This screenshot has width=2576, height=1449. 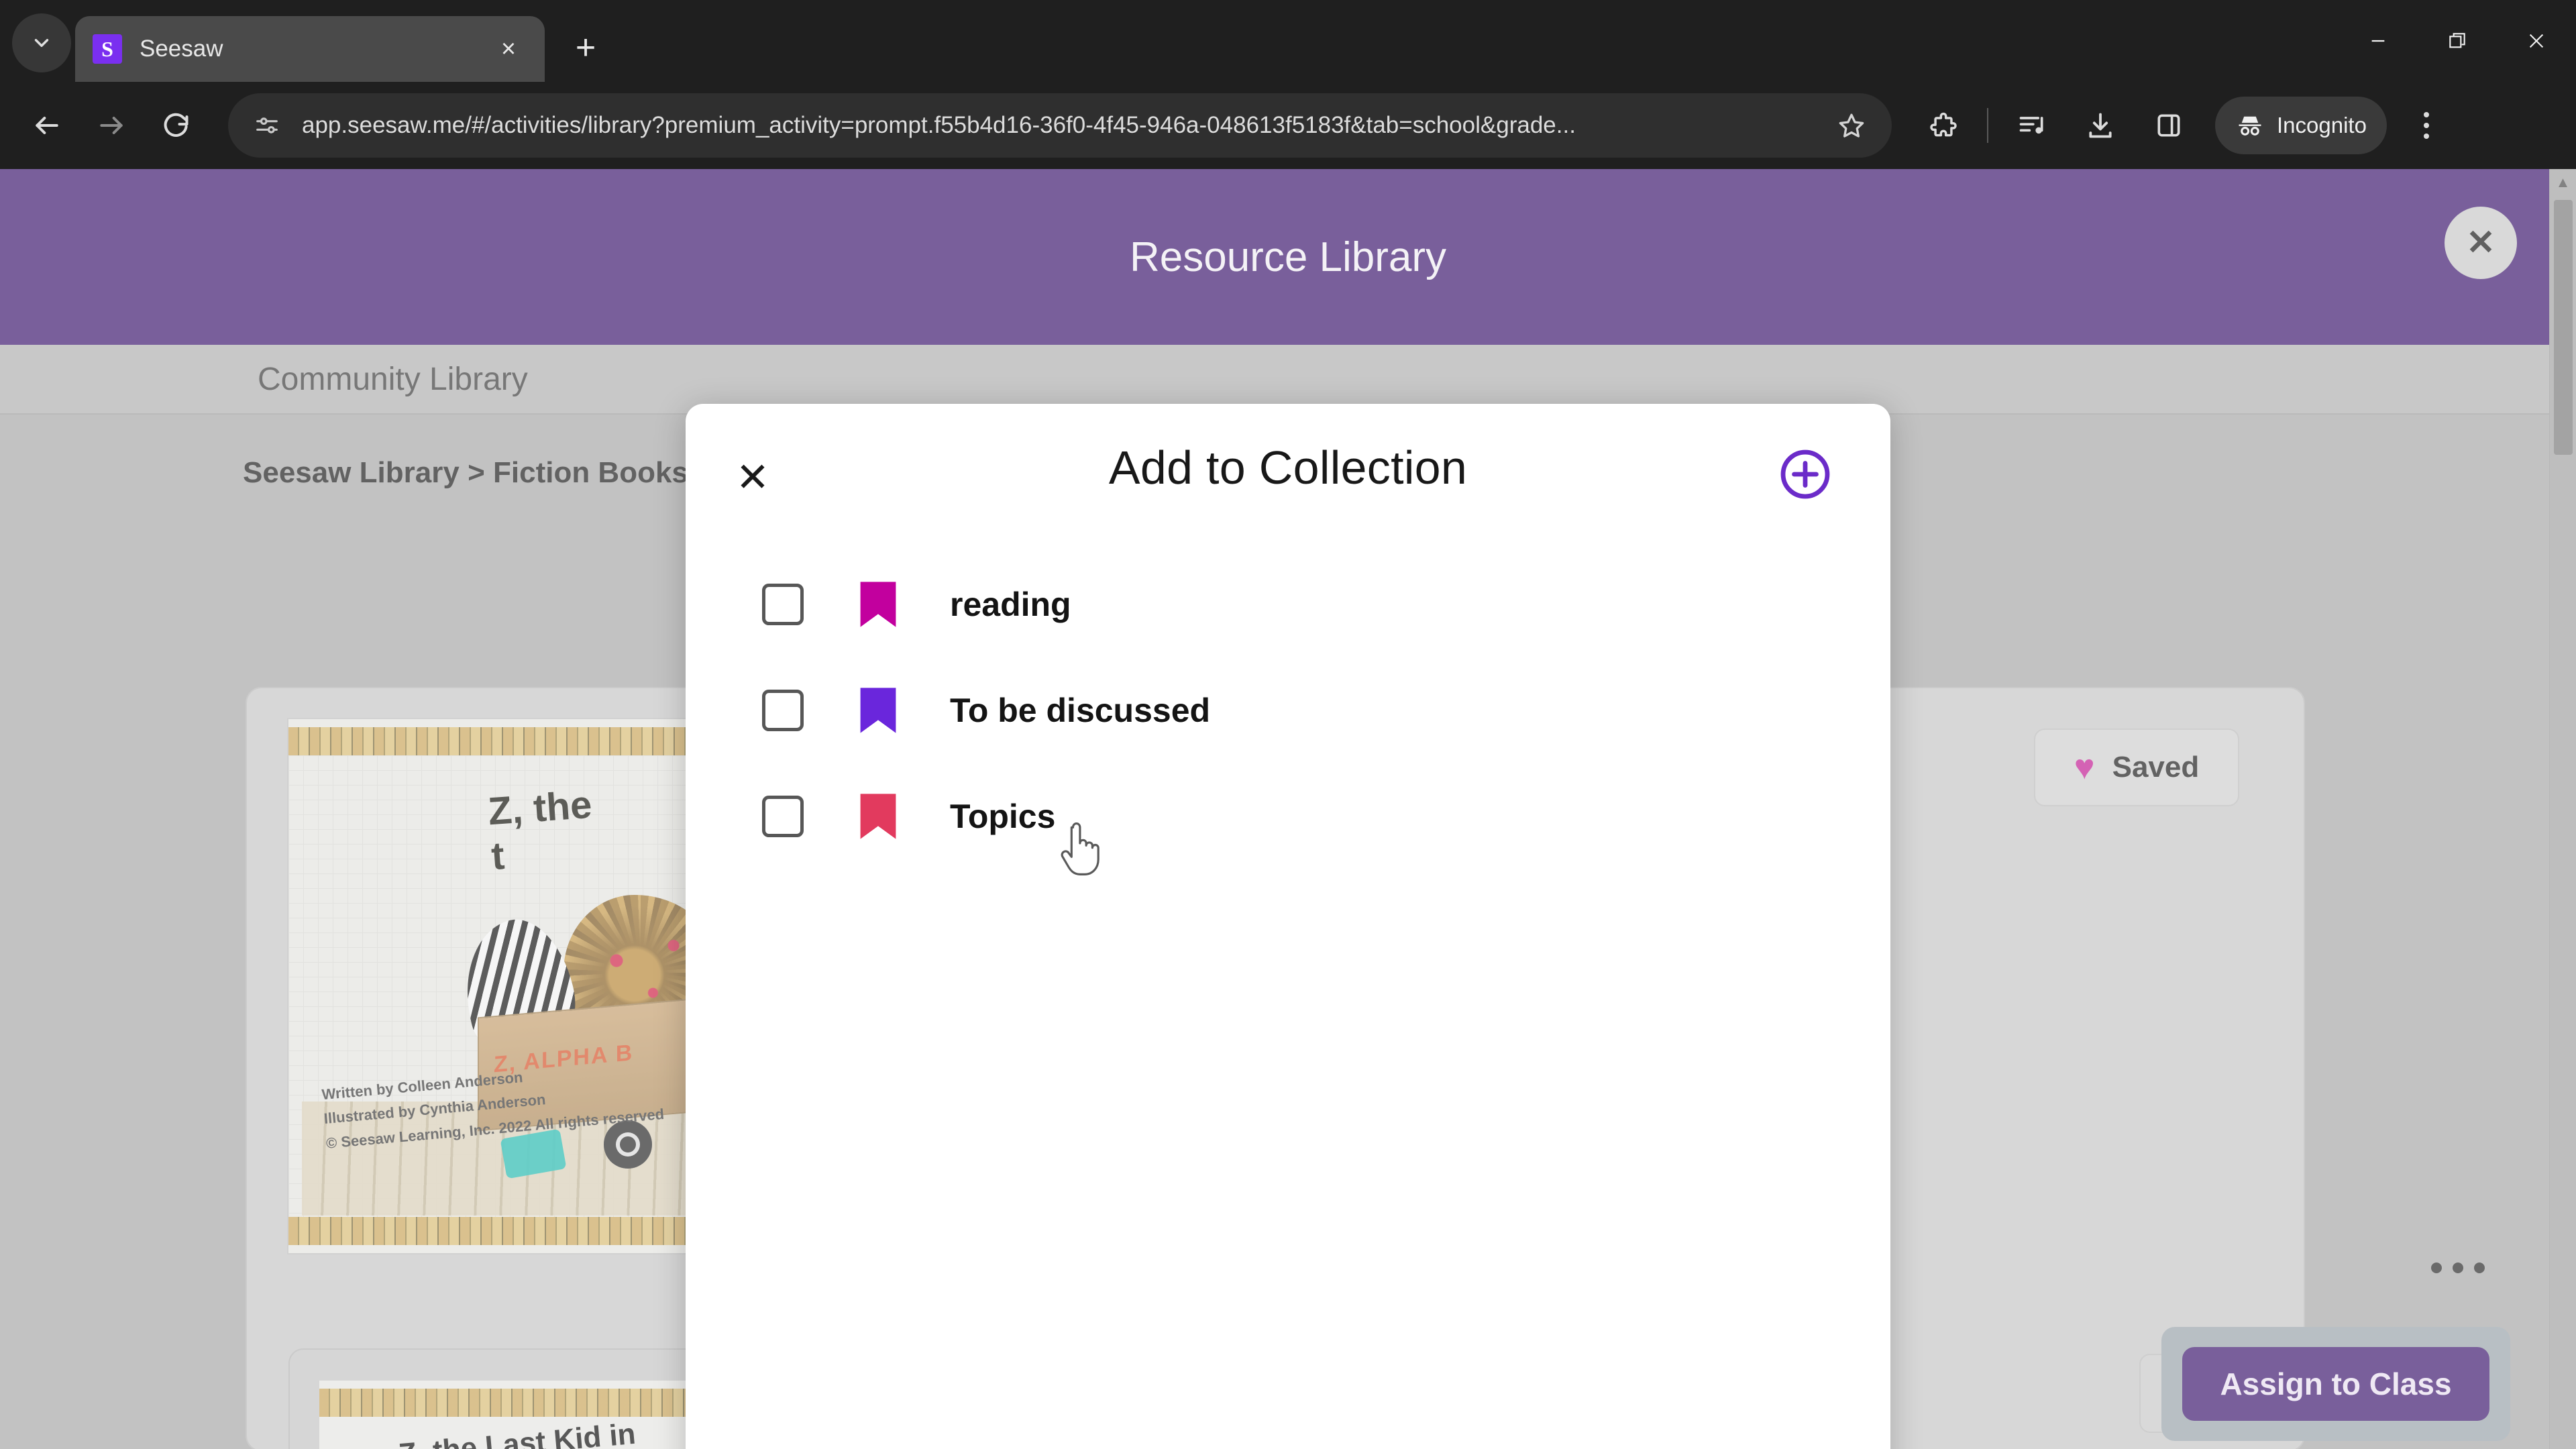 What do you see at coordinates (1080, 710) in the screenshot?
I see `collection-label: To be discussed` at bounding box center [1080, 710].